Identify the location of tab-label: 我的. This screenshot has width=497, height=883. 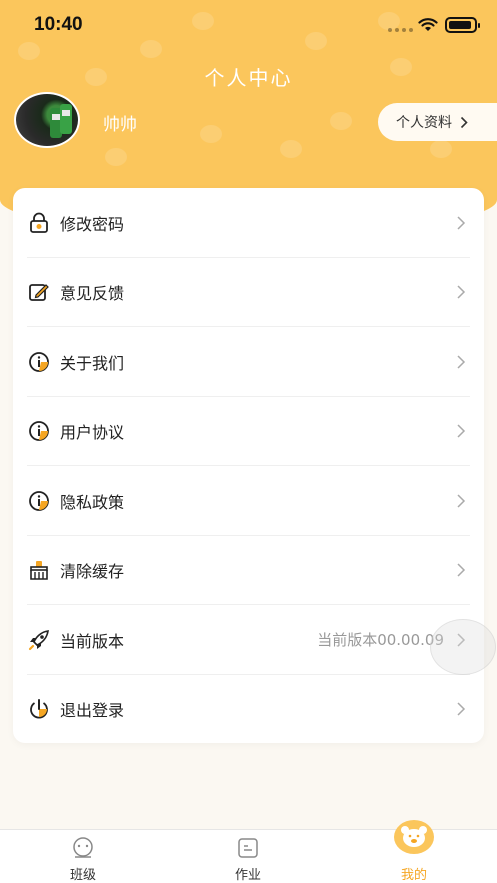
(413, 875).